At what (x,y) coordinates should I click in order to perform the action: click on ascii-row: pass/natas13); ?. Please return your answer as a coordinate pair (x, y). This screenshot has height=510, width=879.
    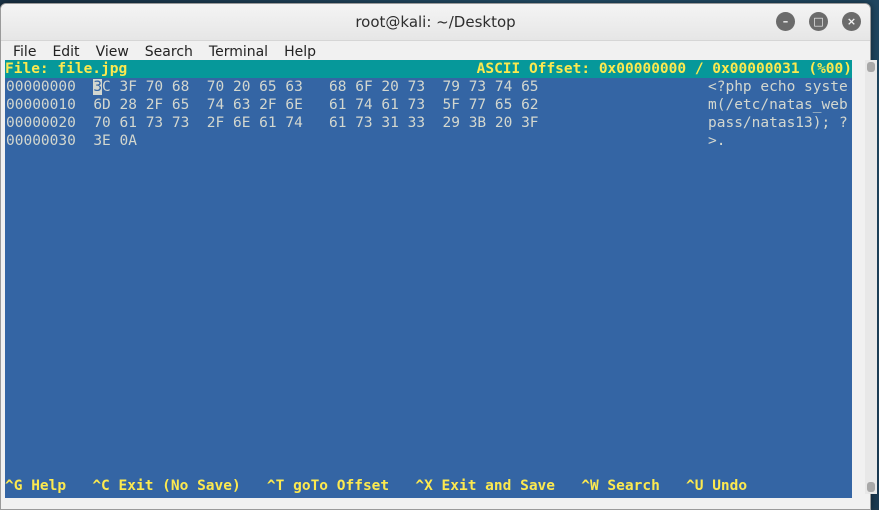
    Looking at the image, I should click on (778, 123).